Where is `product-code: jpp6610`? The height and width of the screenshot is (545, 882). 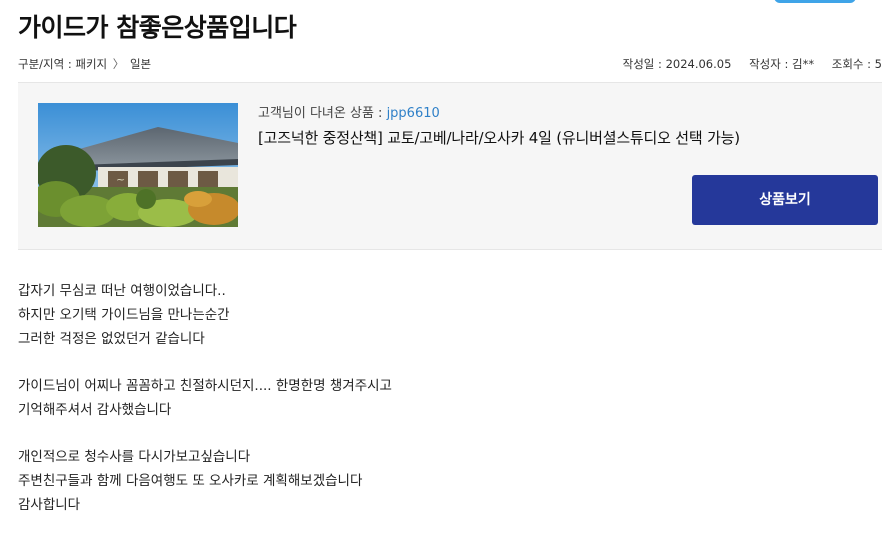 product-code: jpp6610 is located at coordinates (413, 113).